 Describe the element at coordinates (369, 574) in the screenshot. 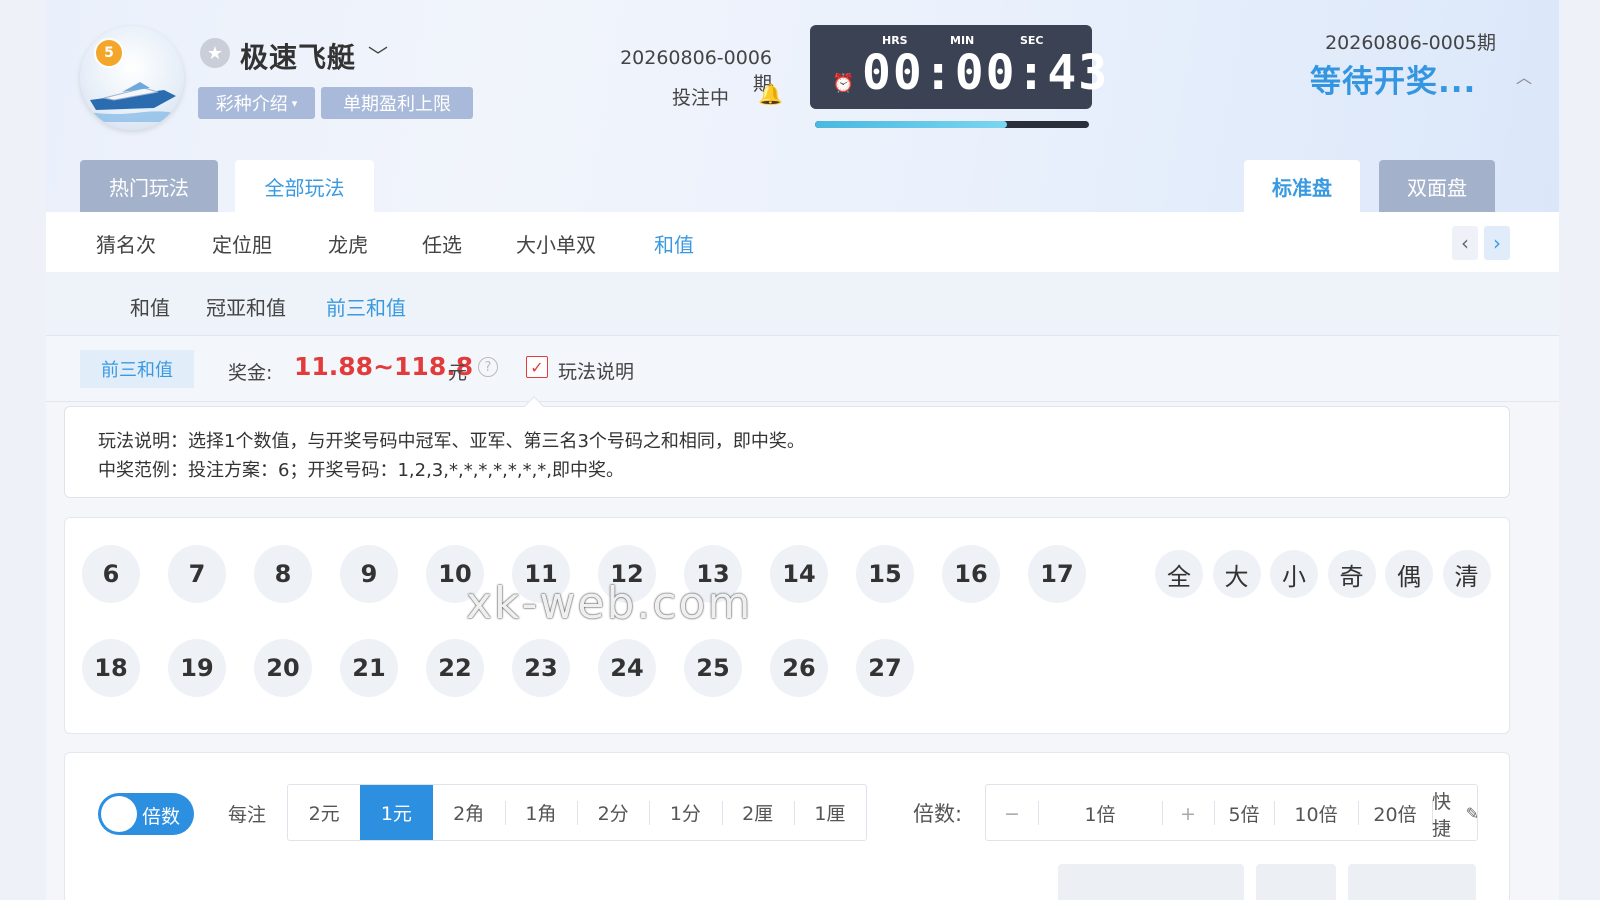

I see `number-ball: 9` at that location.